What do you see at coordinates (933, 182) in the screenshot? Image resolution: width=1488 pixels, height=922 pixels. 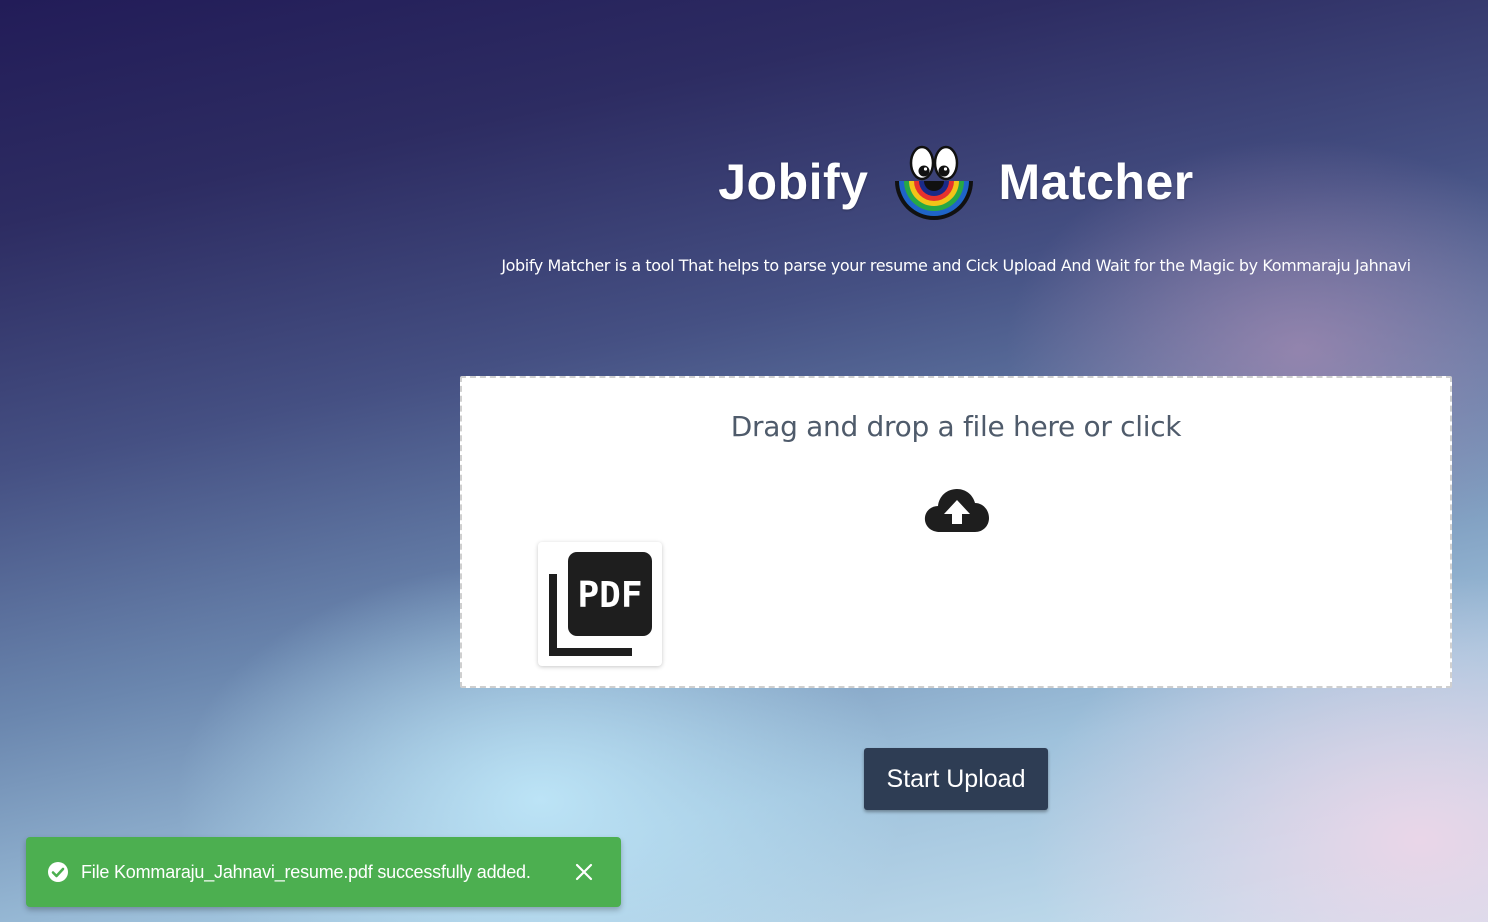 I see `smiley-rainbow-logo-icon` at bounding box center [933, 182].